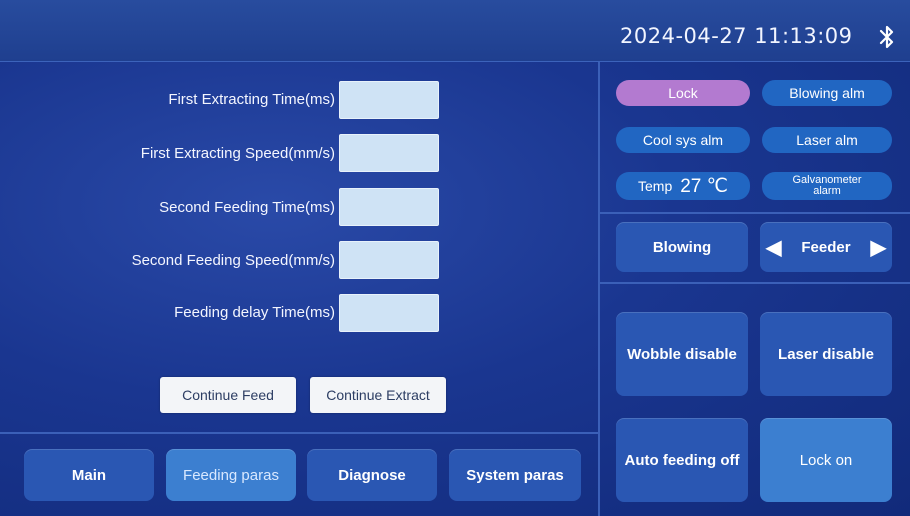 The height and width of the screenshot is (516, 910). What do you see at coordinates (89, 475) in the screenshot?
I see `nav-main-button: Main` at bounding box center [89, 475].